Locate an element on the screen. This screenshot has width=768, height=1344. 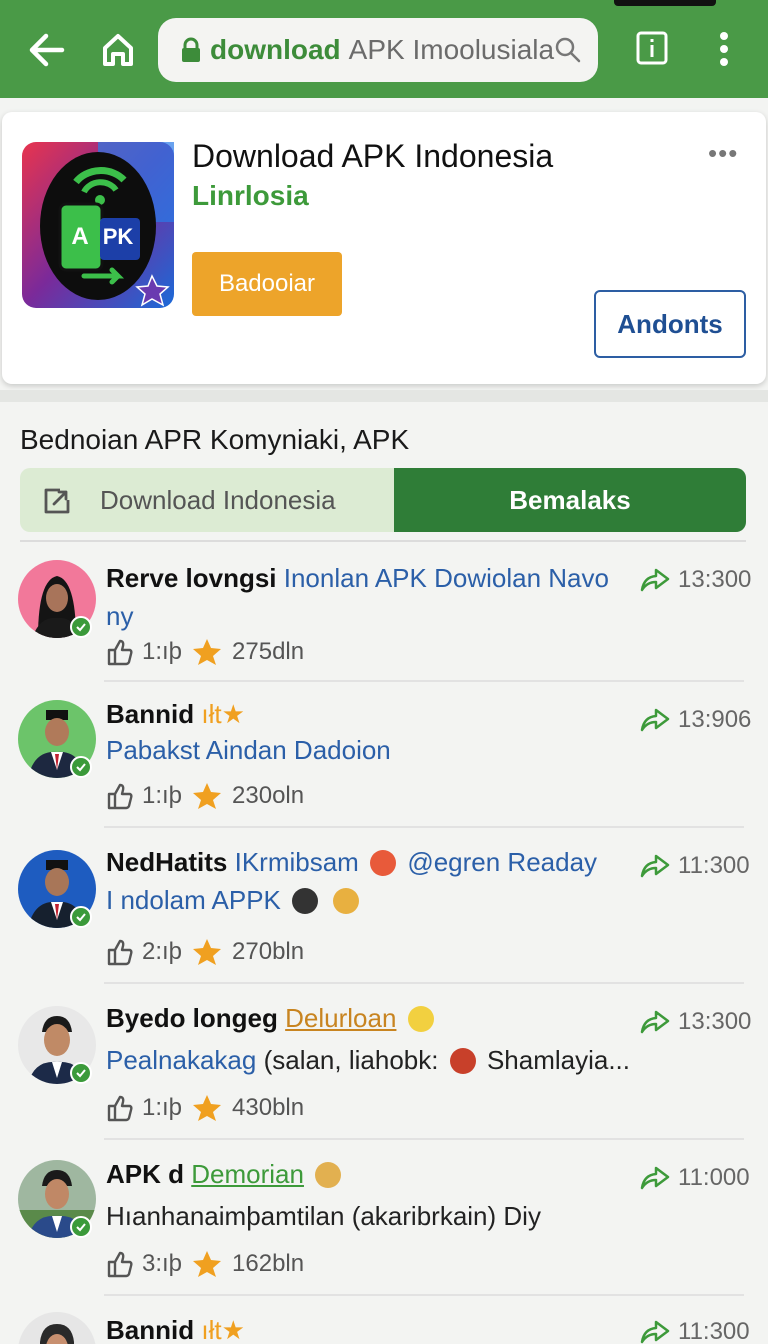
page-info-button is located at coordinates (652, 48).